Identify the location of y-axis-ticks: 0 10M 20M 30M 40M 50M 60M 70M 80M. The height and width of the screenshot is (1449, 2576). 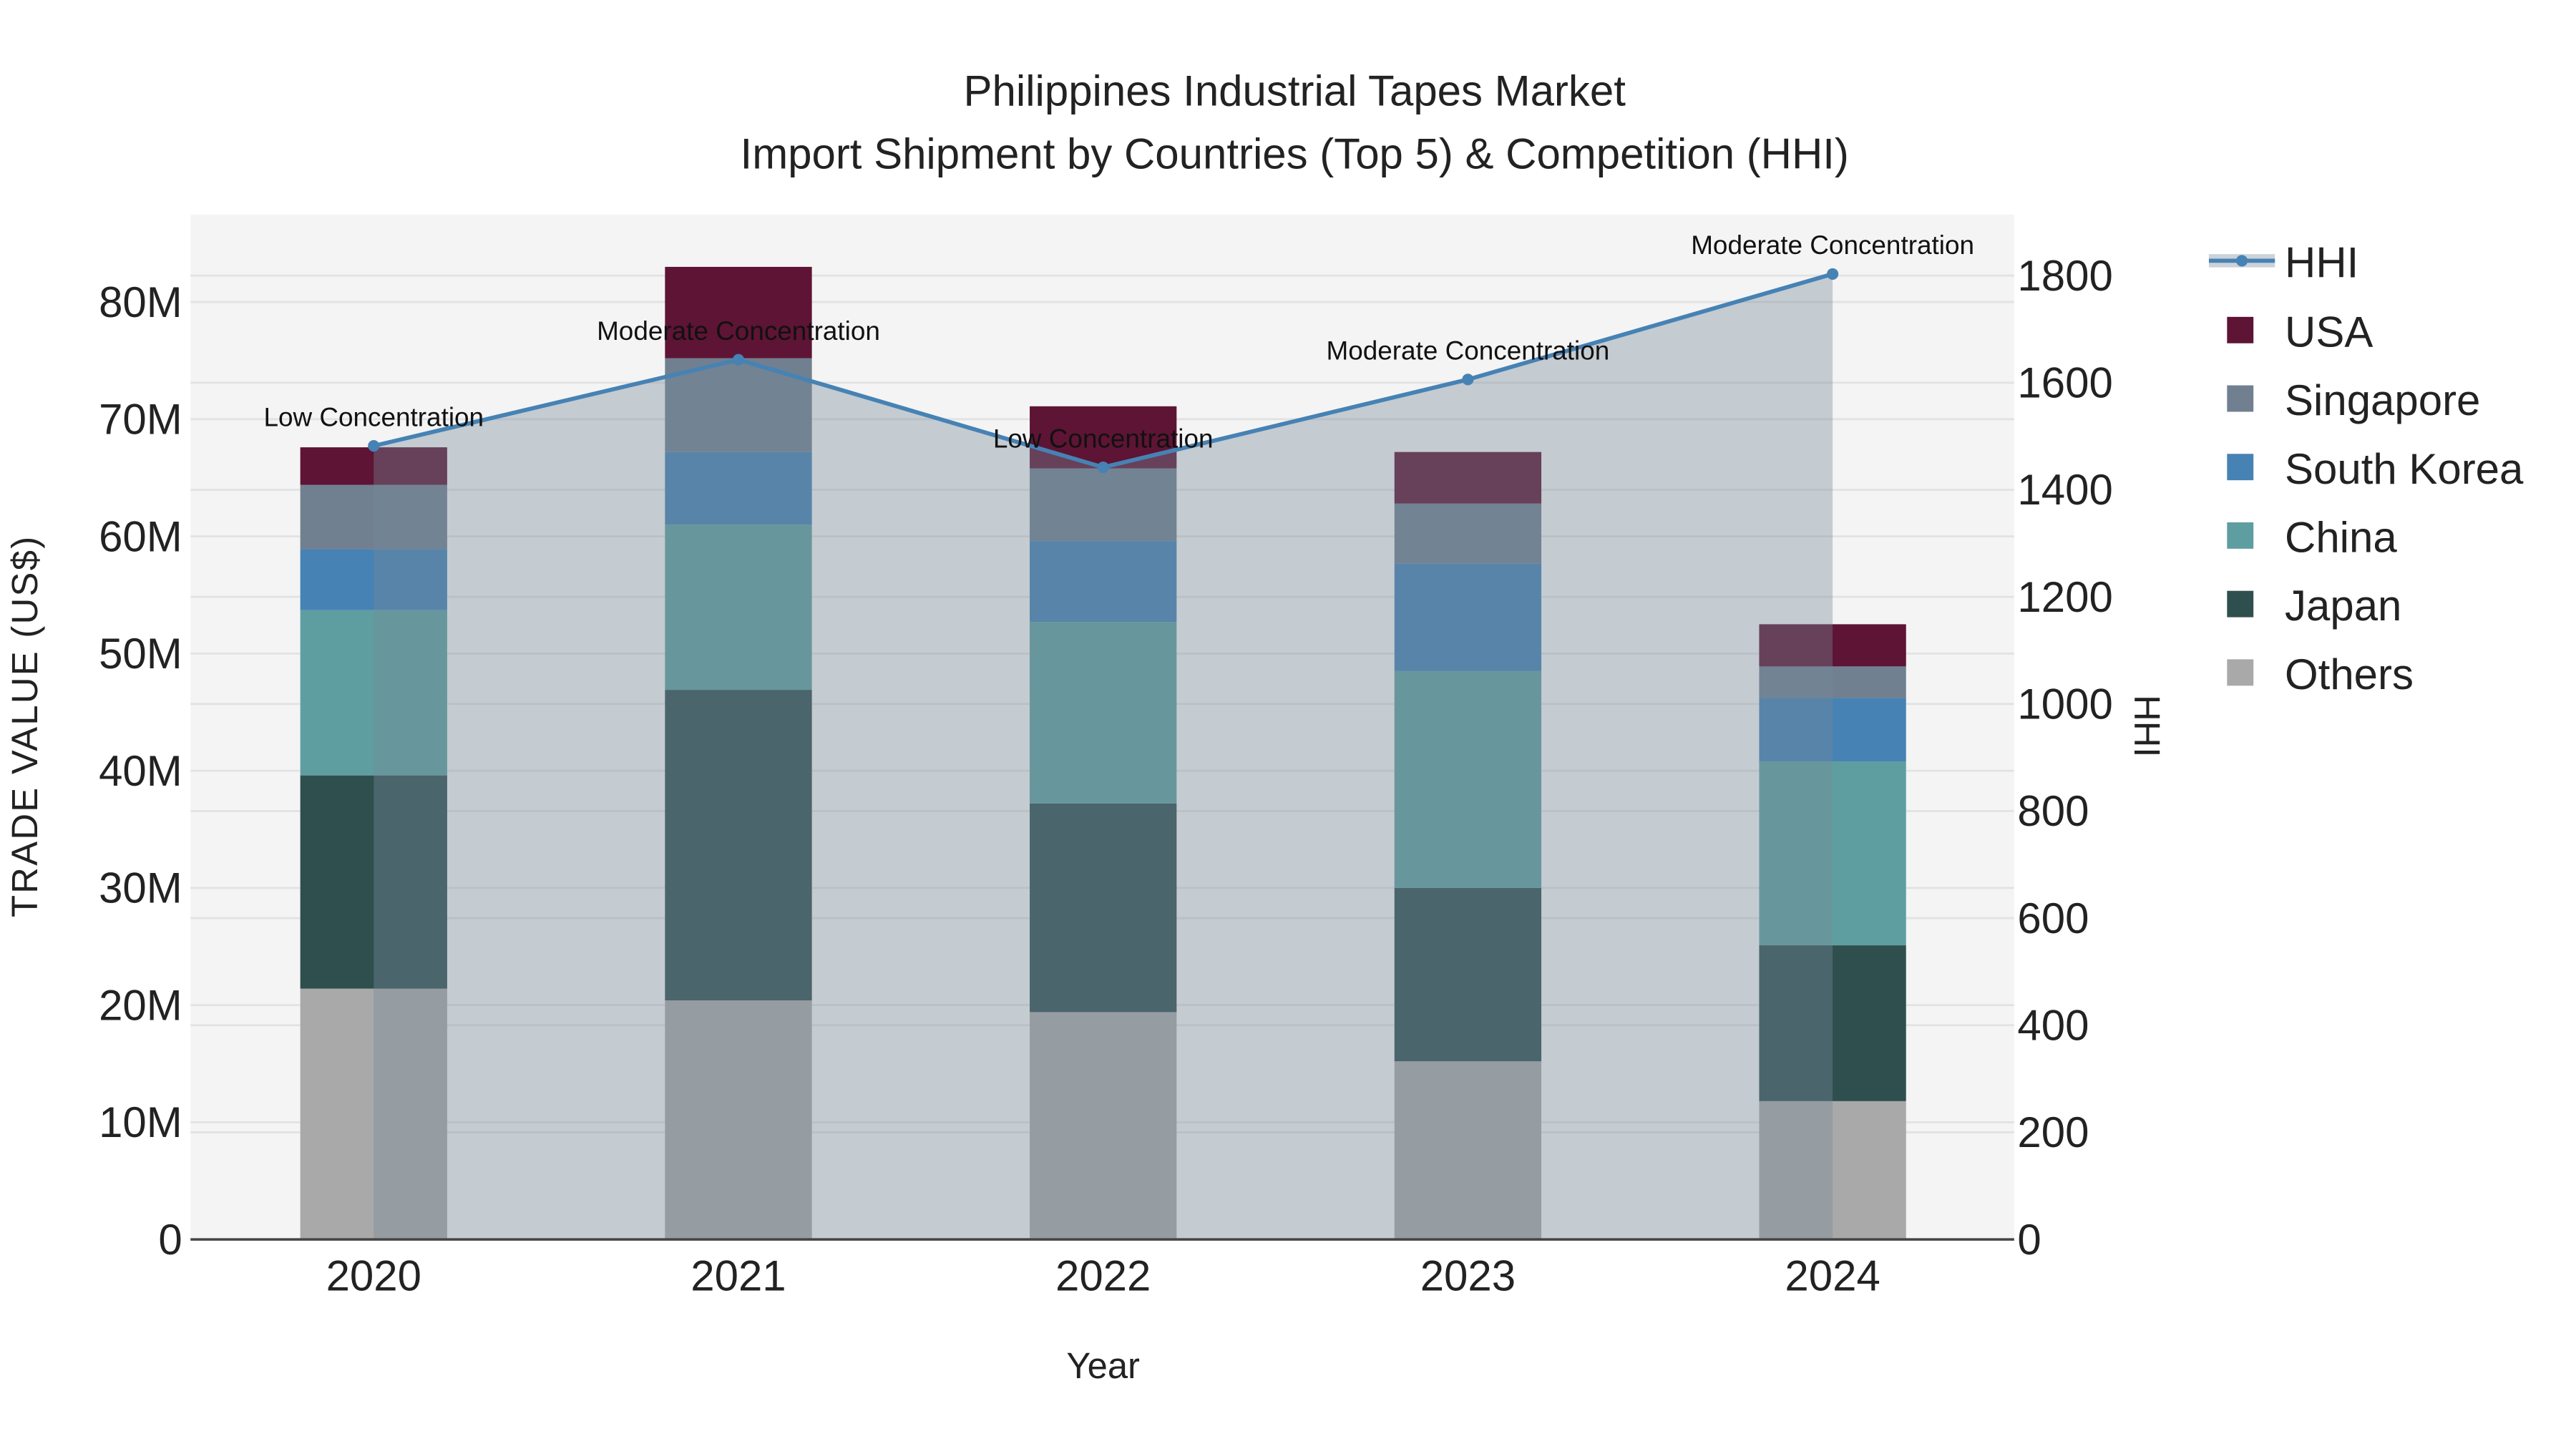
(140, 771).